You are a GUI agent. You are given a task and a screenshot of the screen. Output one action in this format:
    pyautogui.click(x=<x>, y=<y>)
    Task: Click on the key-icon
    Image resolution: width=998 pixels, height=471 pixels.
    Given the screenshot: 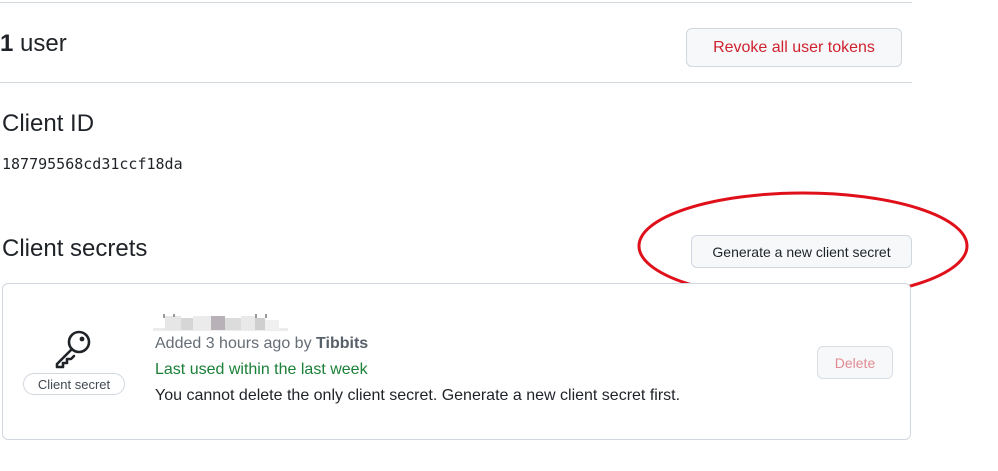 What is the action you would take?
    pyautogui.click(x=73, y=349)
    